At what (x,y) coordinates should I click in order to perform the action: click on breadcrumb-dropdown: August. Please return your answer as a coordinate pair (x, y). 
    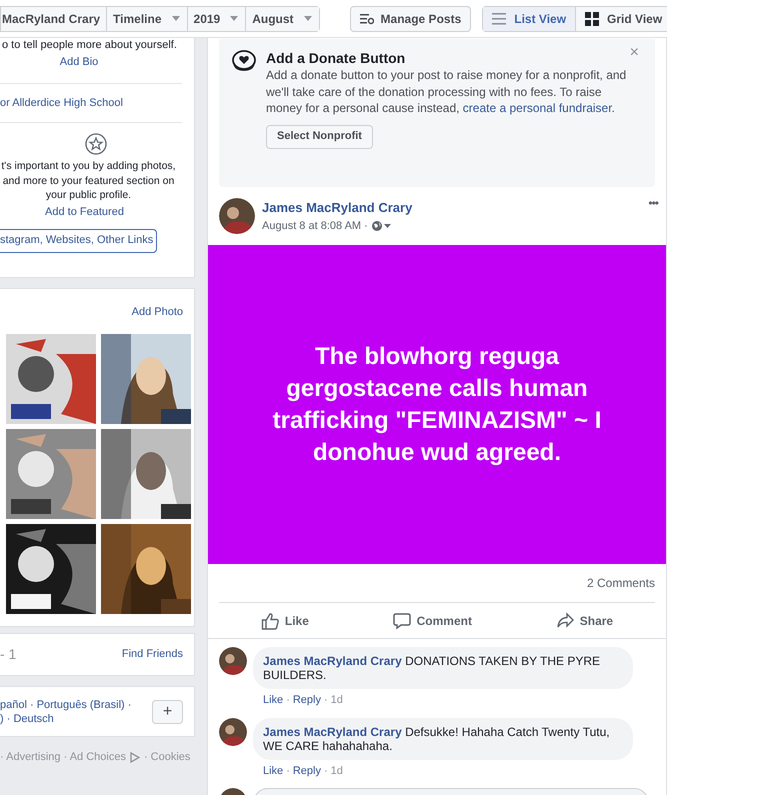
    Looking at the image, I should click on (282, 18).